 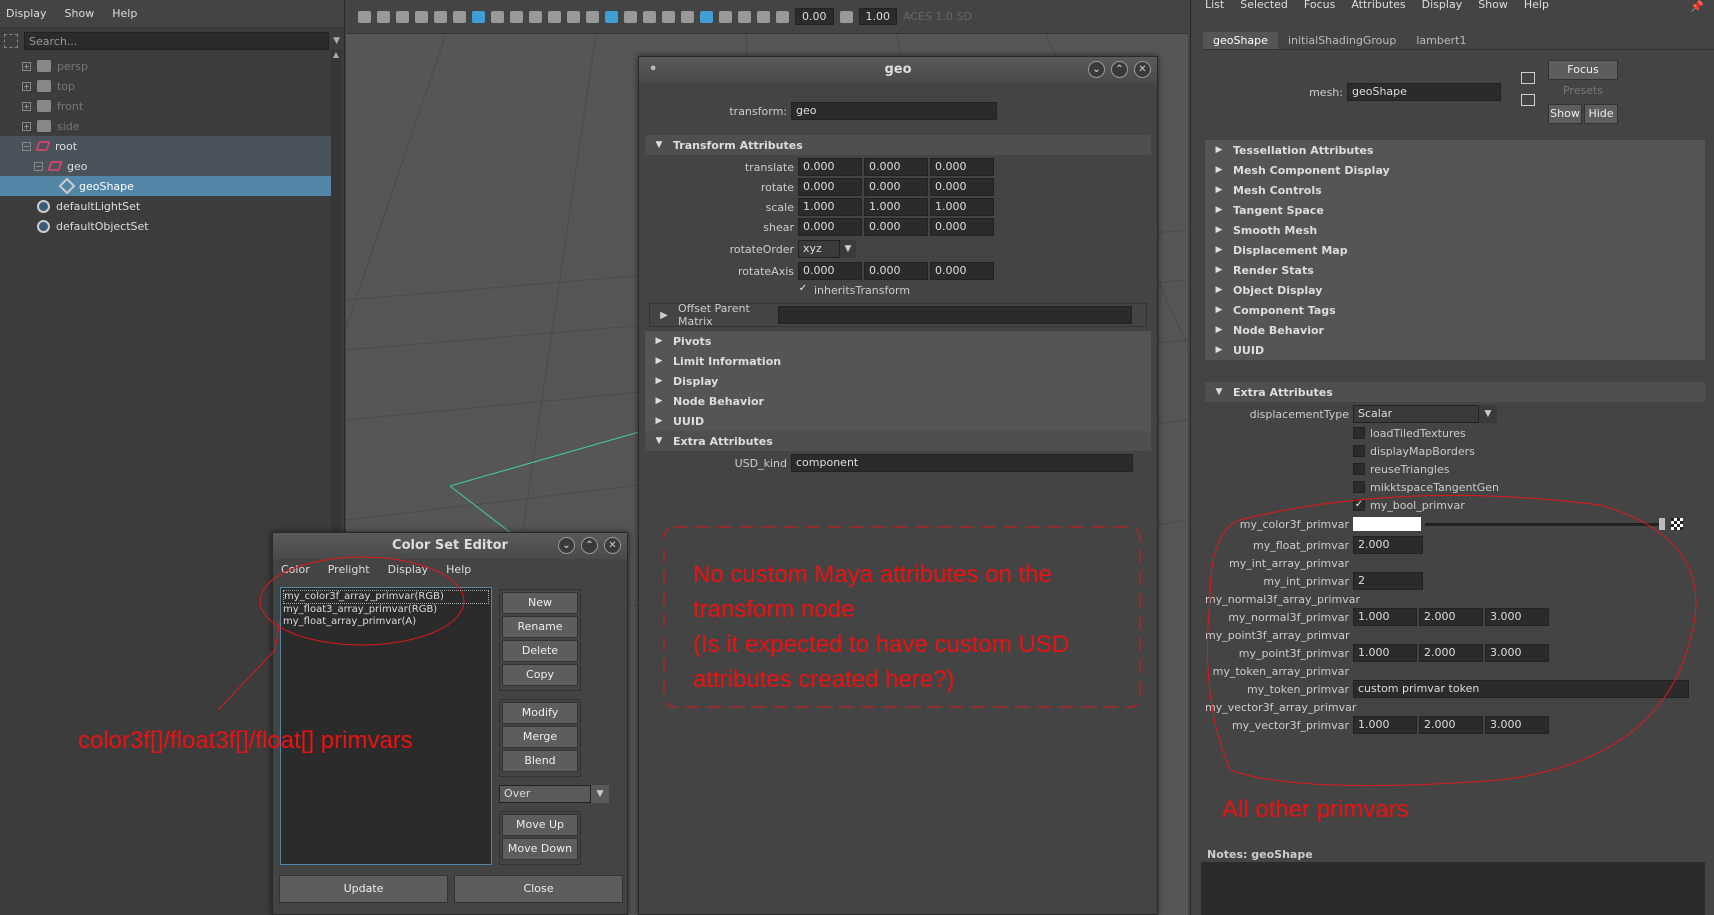 What do you see at coordinates (540, 737) in the screenshot?
I see `merge-button: Merge` at bounding box center [540, 737].